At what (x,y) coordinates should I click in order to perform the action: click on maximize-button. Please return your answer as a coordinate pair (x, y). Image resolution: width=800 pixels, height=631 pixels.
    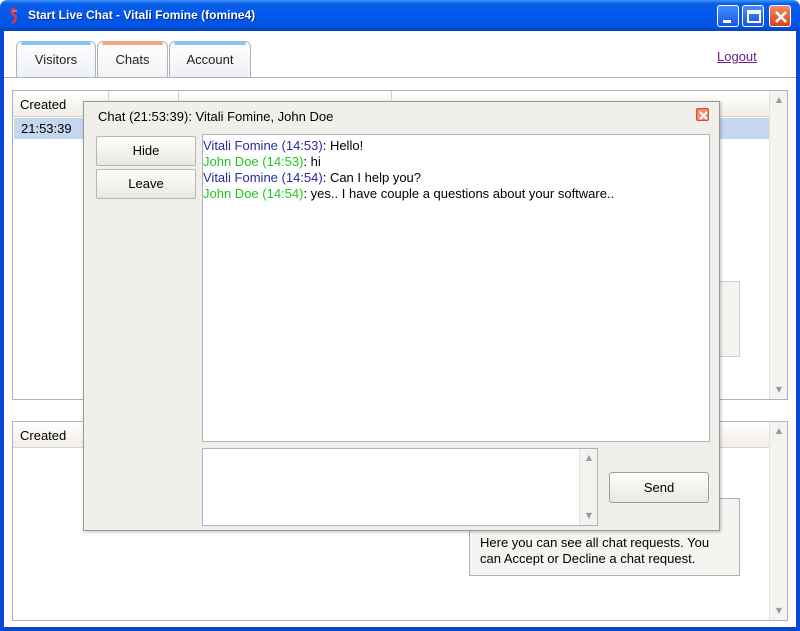
    Looking at the image, I should click on (753, 16).